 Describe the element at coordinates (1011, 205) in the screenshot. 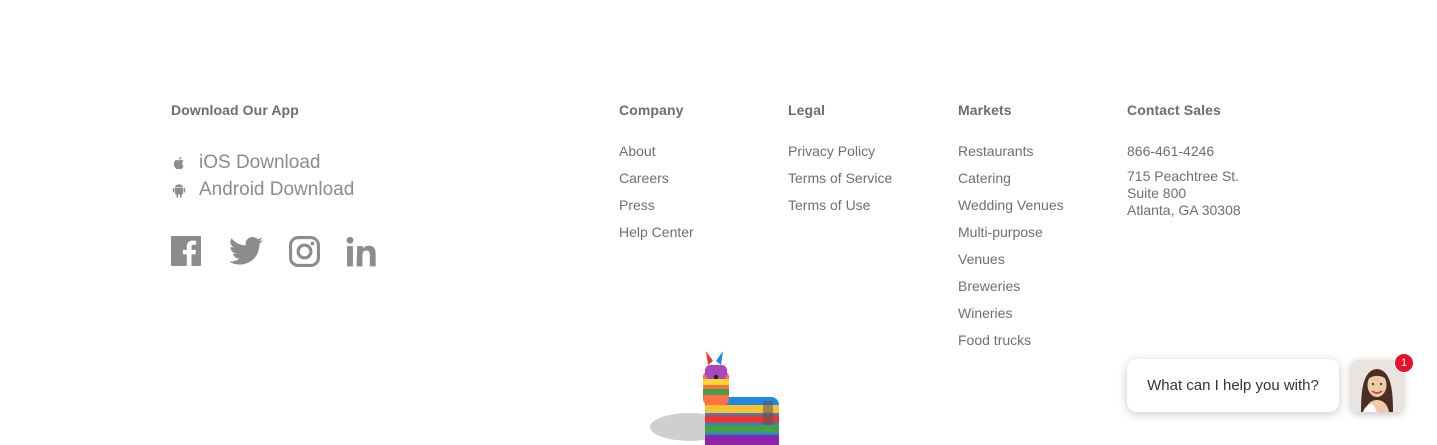

I see `markets-link-wedding-venues: Wedding Venues` at that location.